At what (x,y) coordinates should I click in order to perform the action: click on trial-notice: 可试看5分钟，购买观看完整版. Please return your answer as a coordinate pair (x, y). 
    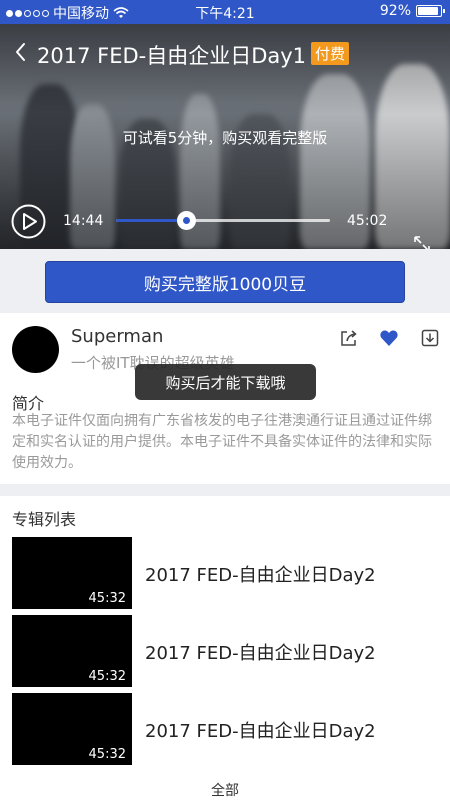
    Looking at the image, I should click on (225, 138).